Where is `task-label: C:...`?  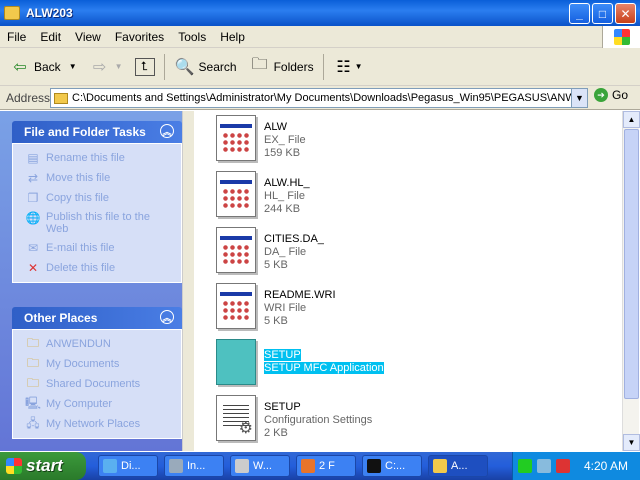
task-label: C:... is located at coordinates (395, 466).